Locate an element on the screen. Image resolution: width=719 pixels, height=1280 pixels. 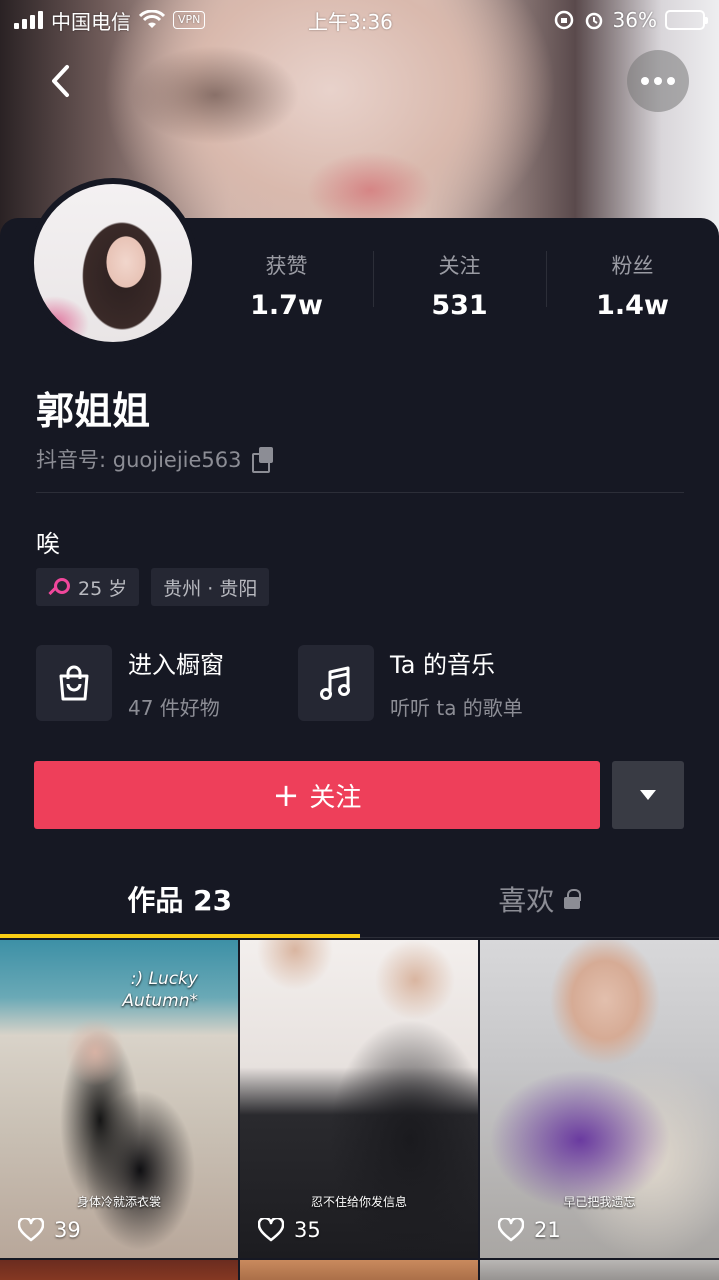
stat-label: 粉丝 is located at coordinates (632, 265).